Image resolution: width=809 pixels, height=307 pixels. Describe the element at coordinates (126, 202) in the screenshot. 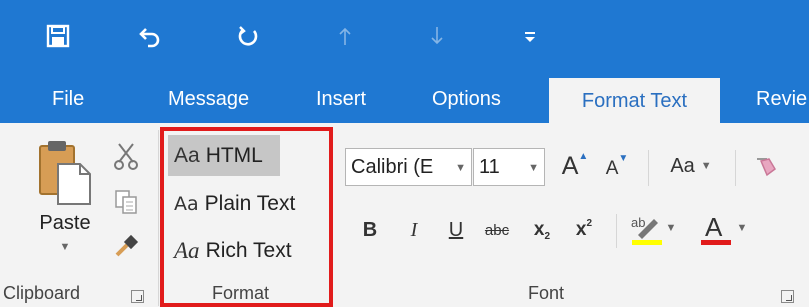

I see `copy-icon` at that location.